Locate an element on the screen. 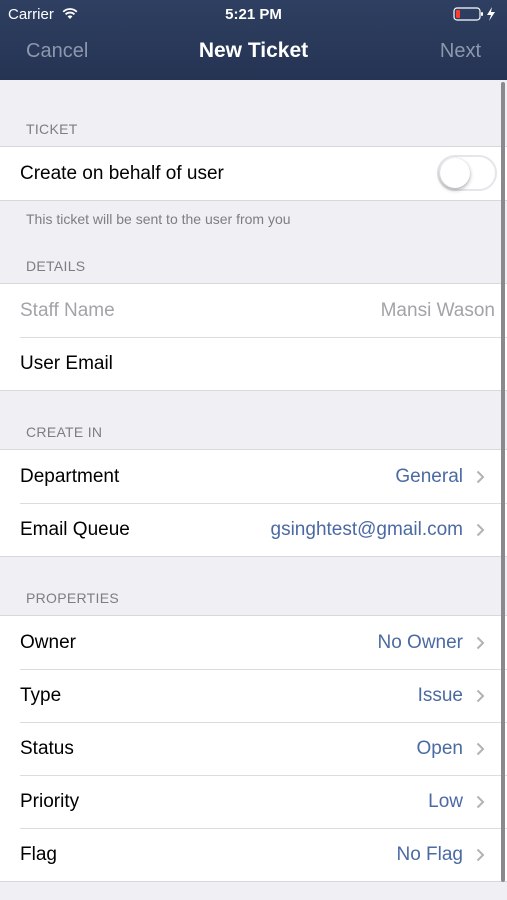  details-group: Staff Name Mansi Wason User Email is located at coordinates (253, 337).